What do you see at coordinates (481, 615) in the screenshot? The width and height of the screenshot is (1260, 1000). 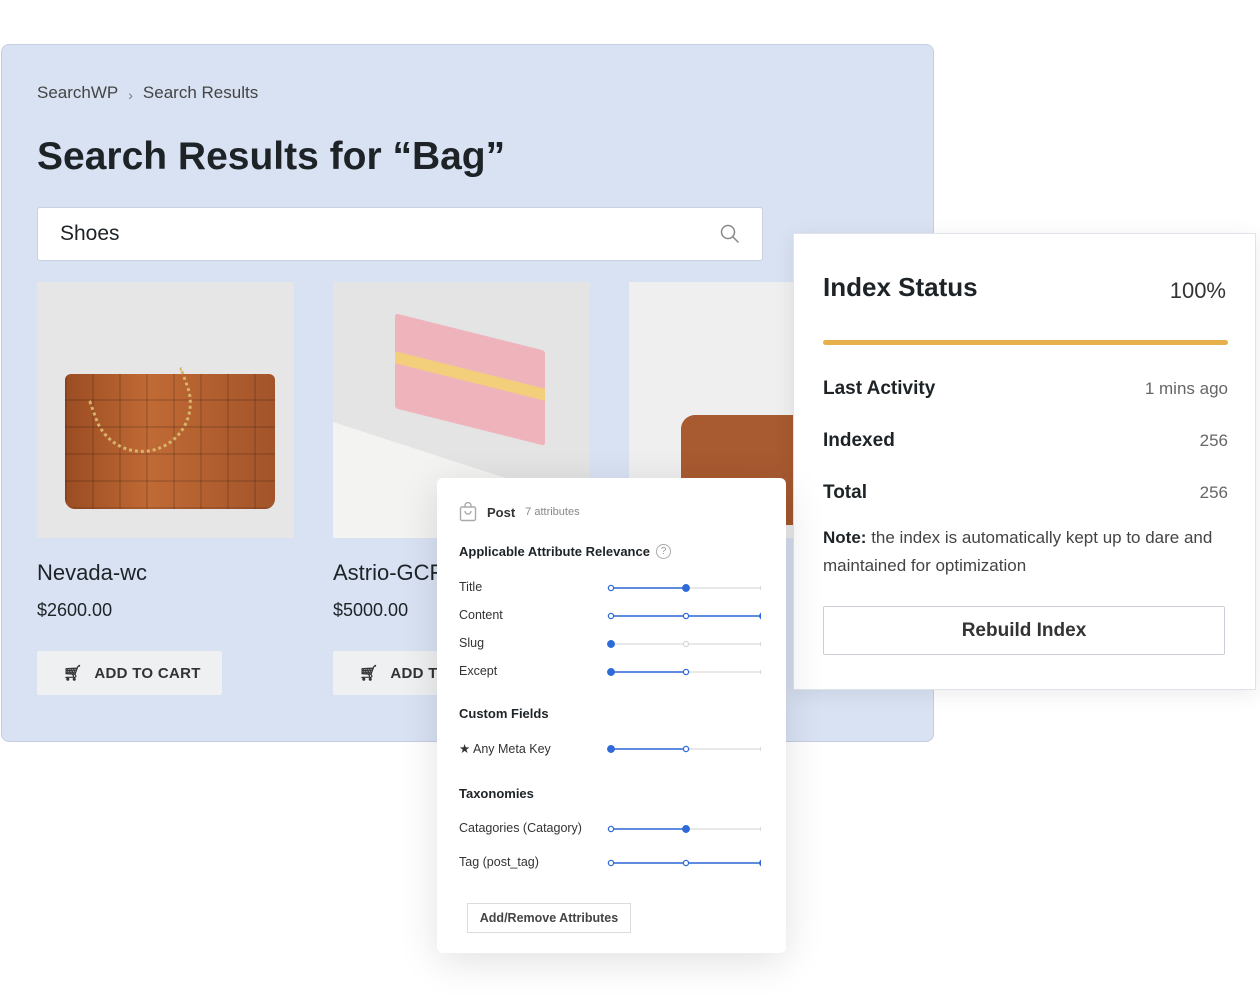 I see `attribute-label: Content` at bounding box center [481, 615].